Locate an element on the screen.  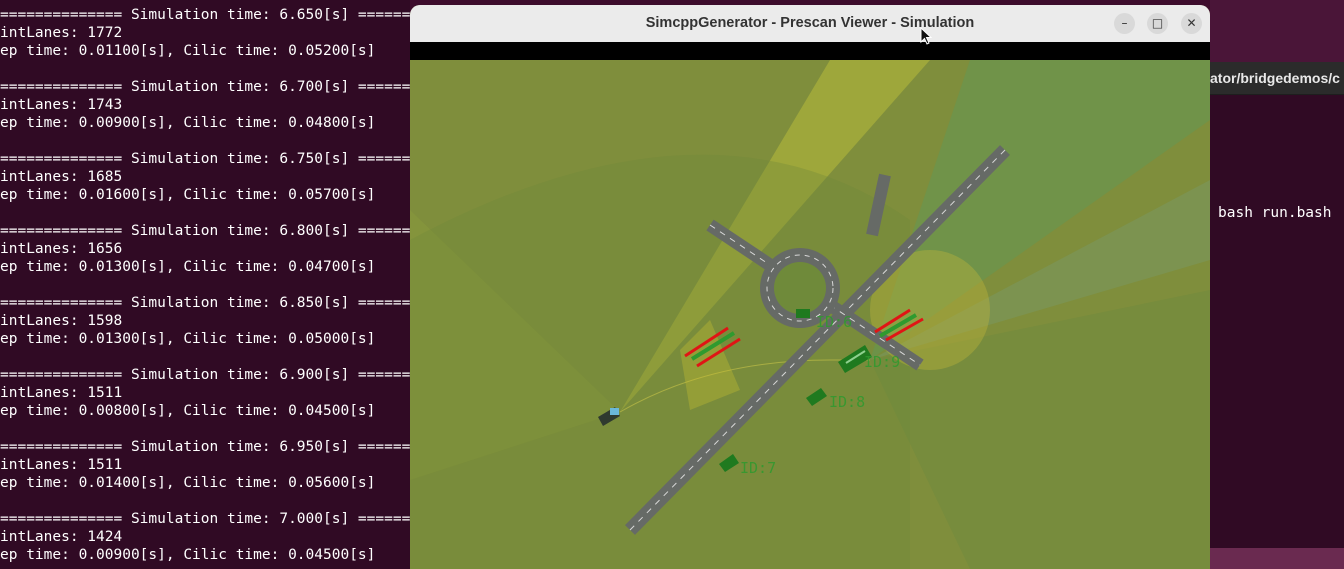
terminal-output-line: intLanes: 1656 is located at coordinates (61, 249).